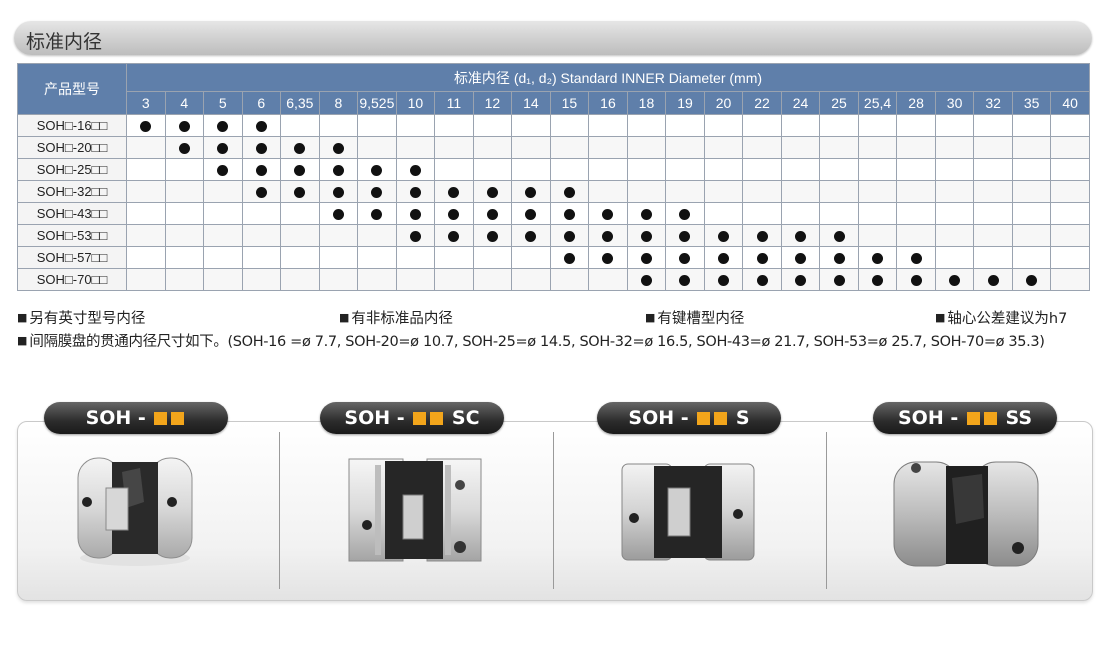 The width and height of the screenshot is (1108, 661). What do you see at coordinates (72, 191) in the screenshot?
I see `model-cell: SOH□-32□□` at bounding box center [72, 191].